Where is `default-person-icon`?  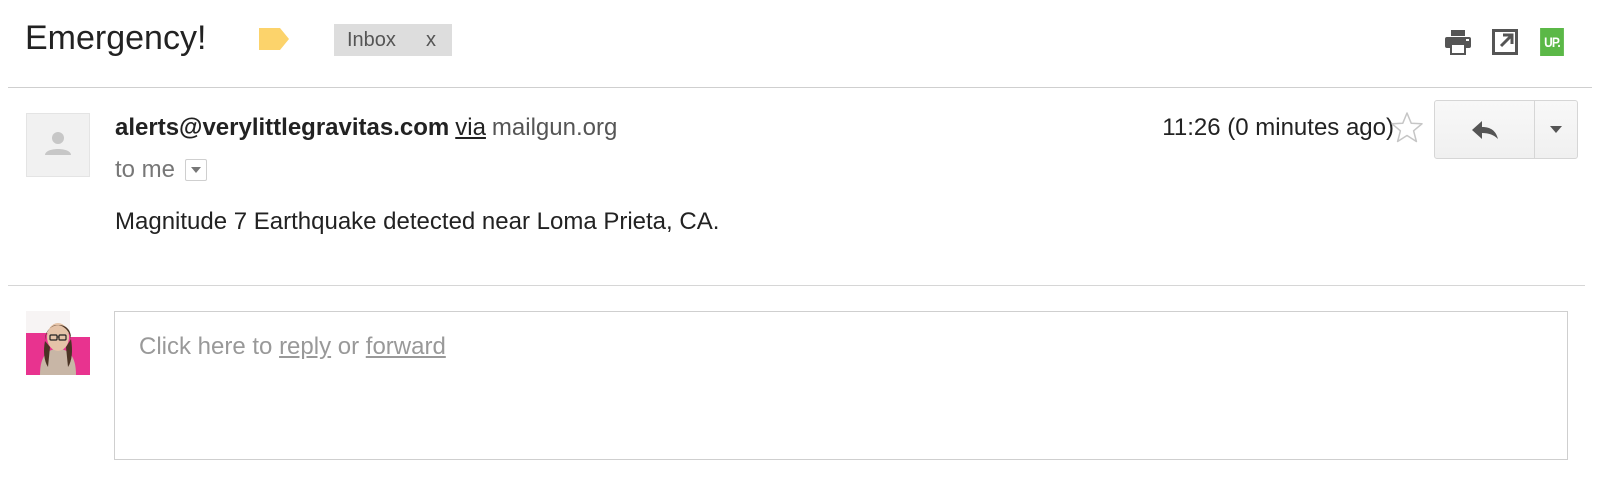
default-person-icon is located at coordinates (58, 143).